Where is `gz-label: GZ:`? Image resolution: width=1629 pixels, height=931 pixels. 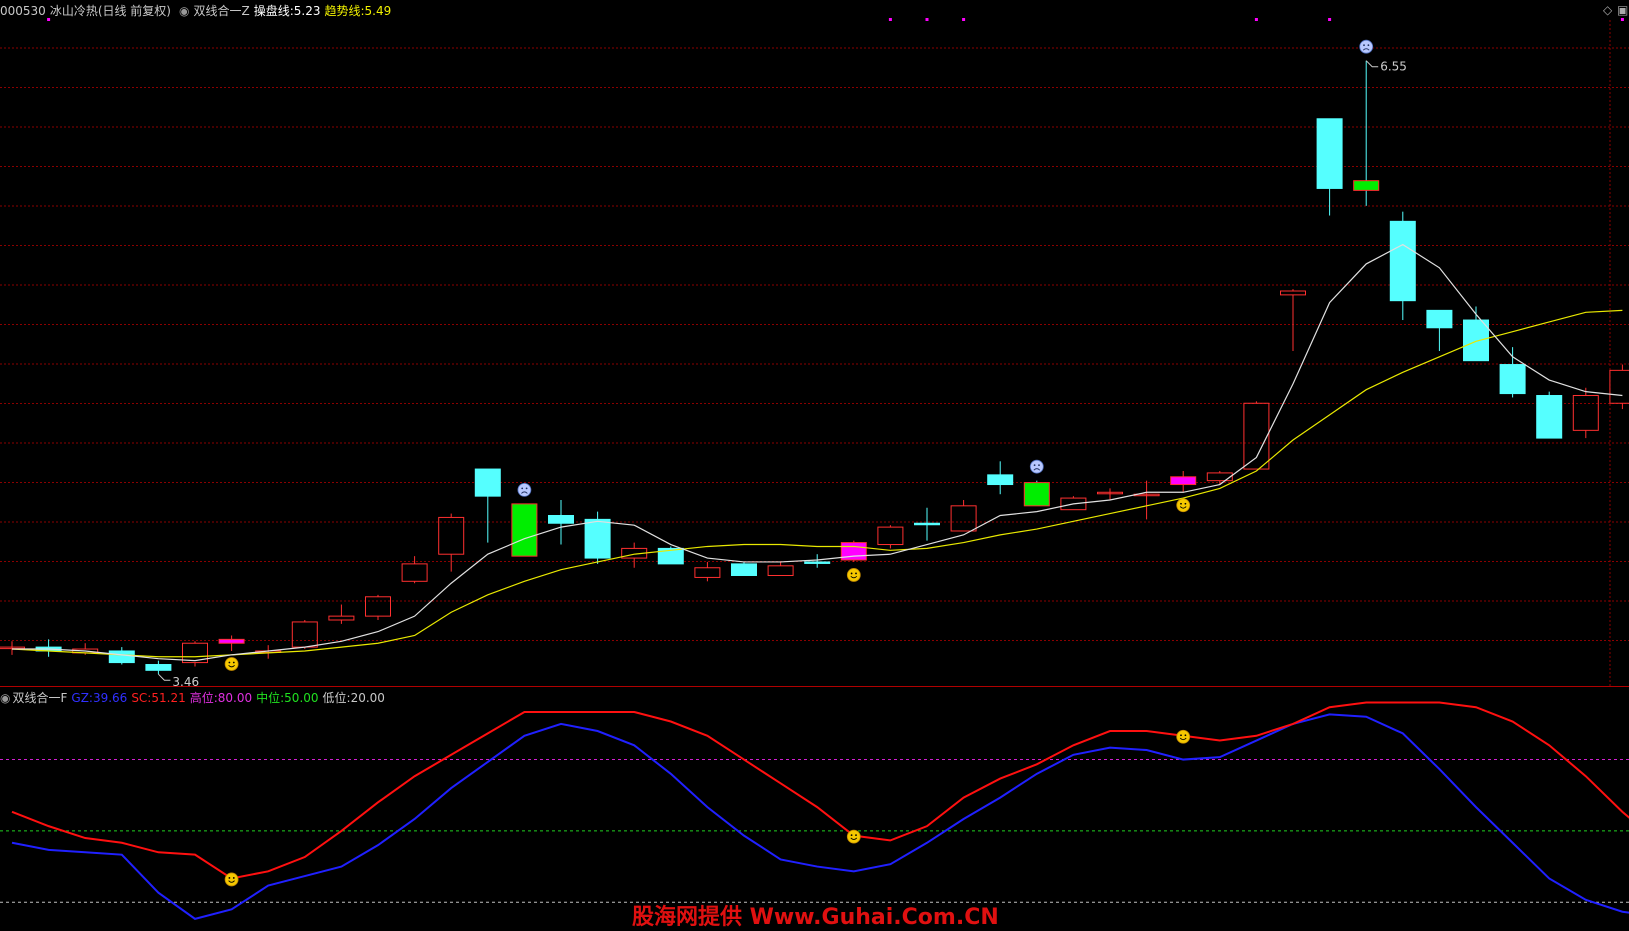
gz-label: GZ: is located at coordinates (82, 698).